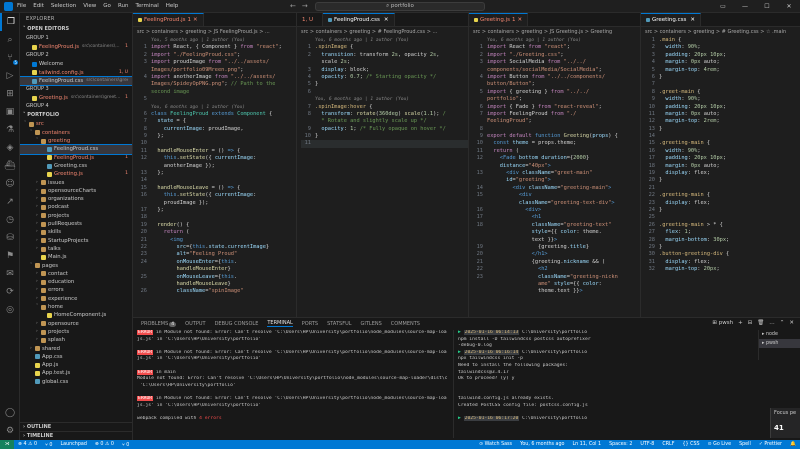 This screenshot has width=800, height=449. I want to click on folder-item: › opensource, so click(76, 324).